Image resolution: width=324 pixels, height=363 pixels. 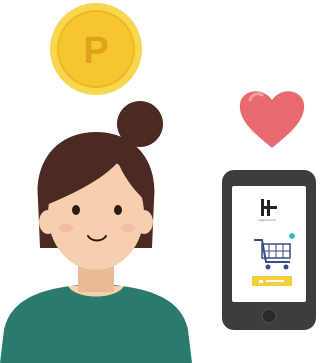 What do you see at coordinates (96, 51) in the screenshot?
I see `coin-letter: P` at bounding box center [96, 51].